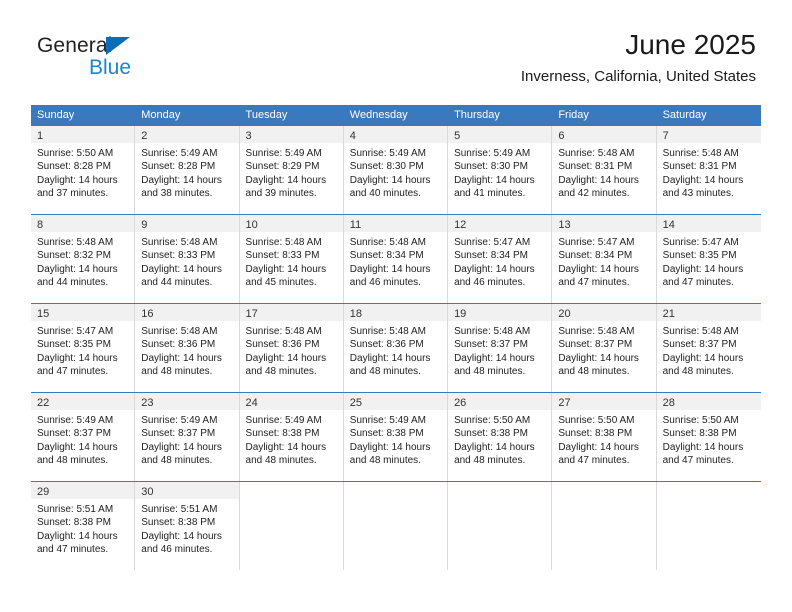  Describe the element at coordinates (500, 134) in the screenshot. I see `day-number-band: 5` at that location.